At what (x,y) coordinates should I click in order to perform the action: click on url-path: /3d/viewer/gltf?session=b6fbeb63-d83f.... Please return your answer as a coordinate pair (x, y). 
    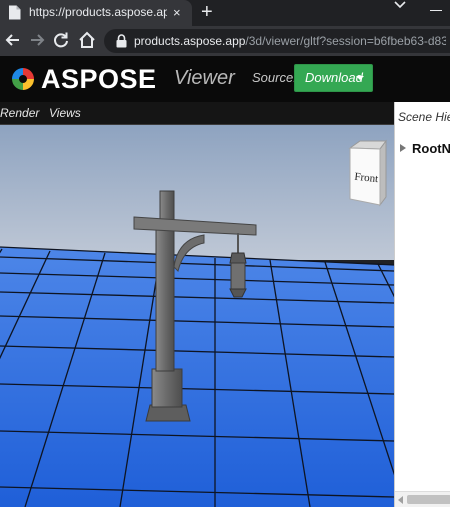
    Looking at the image, I should click on (345, 41).